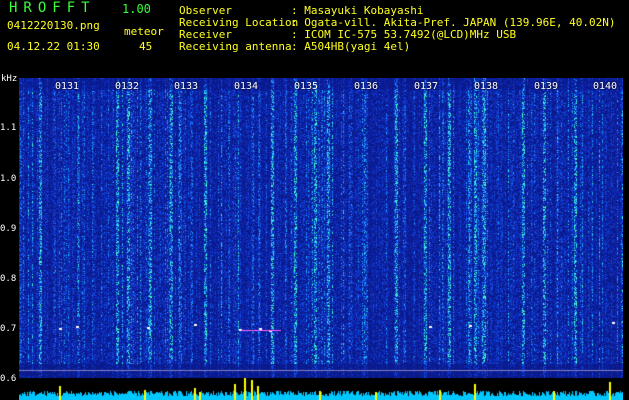 The height and width of the screenshot is (400, 629). Describe the element at coordinates (136, 9) in the screenshot. I see `app-version: 1.00` at that location.